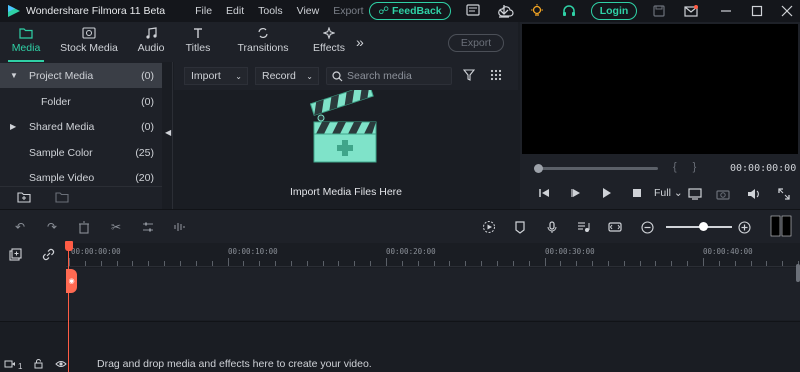  I want to click on clapperboard-add-icon, so click(344, 126).